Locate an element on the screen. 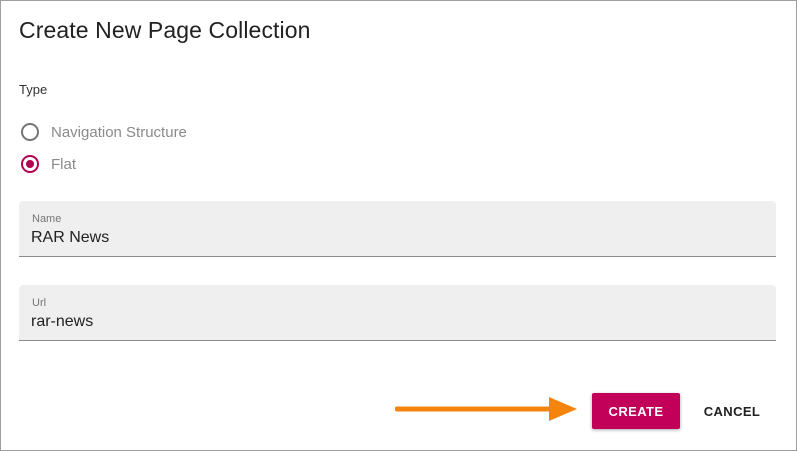  create-button: CREATE is located at coordinates (636, 411).